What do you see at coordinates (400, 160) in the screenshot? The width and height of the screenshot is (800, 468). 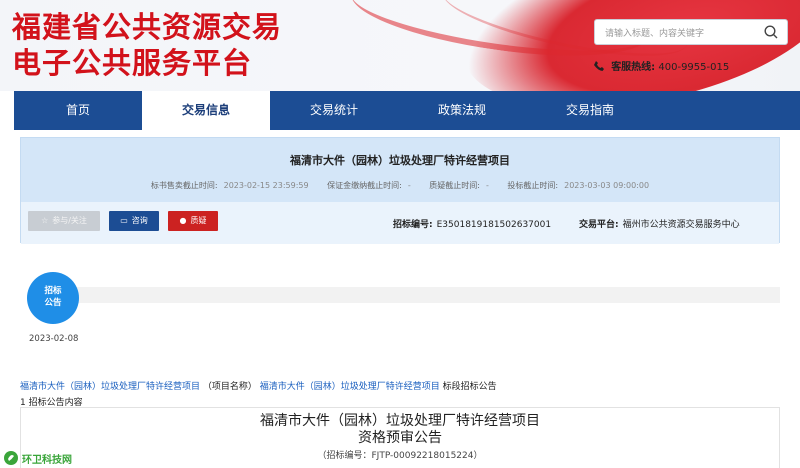 I see `project-title: 福清市大件（园林）垃圾处理厂特许经营项目` at bounding box center [400, 160].